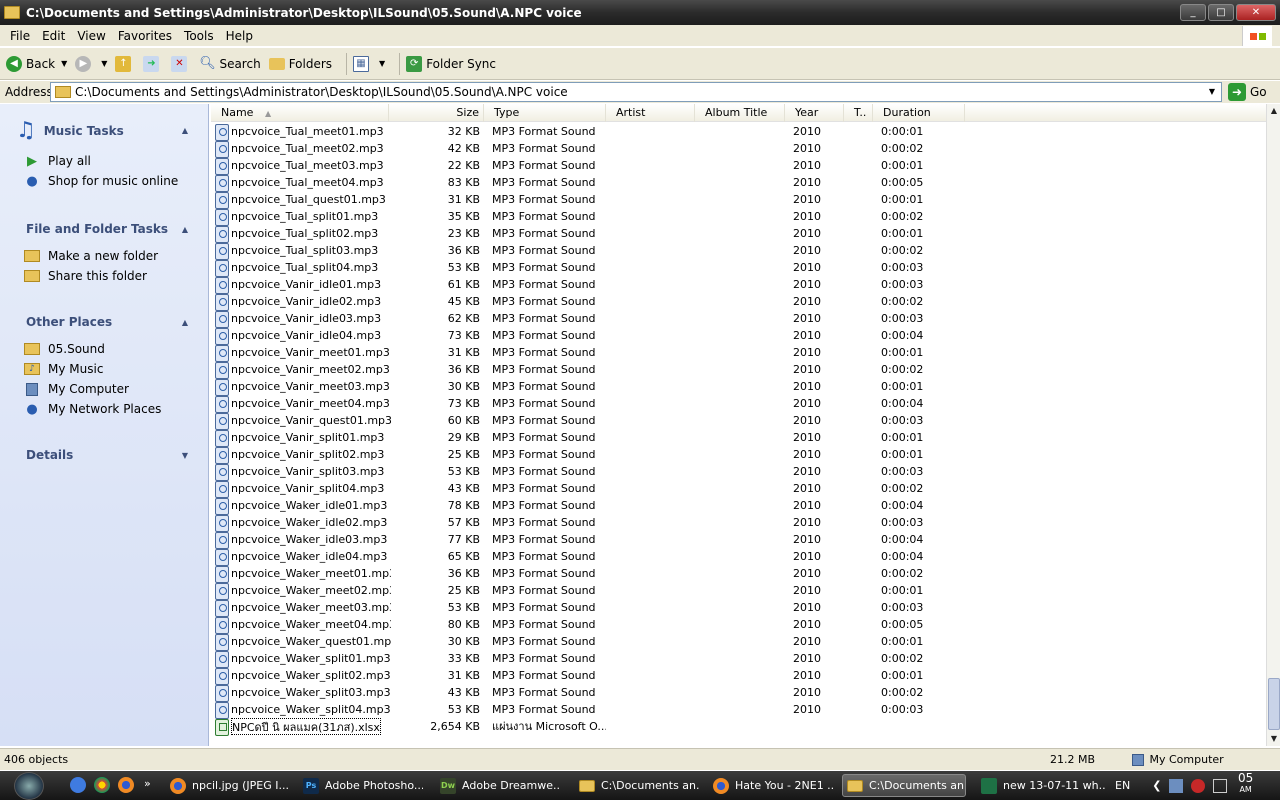 The image size is (1280, 800). Describe the element at coordinates (106, 130) in the screenshot. I see `music-tasks-header: ♫ Music Tasks ▲` at that location.